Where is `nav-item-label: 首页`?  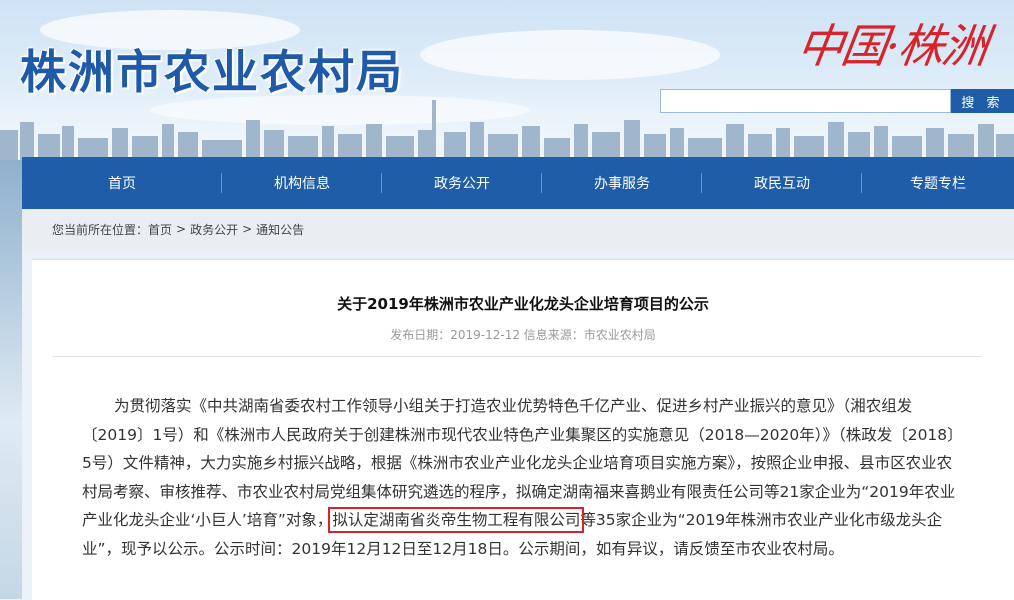
nav-item-label: 首页 is located at coordinates (122, 184).